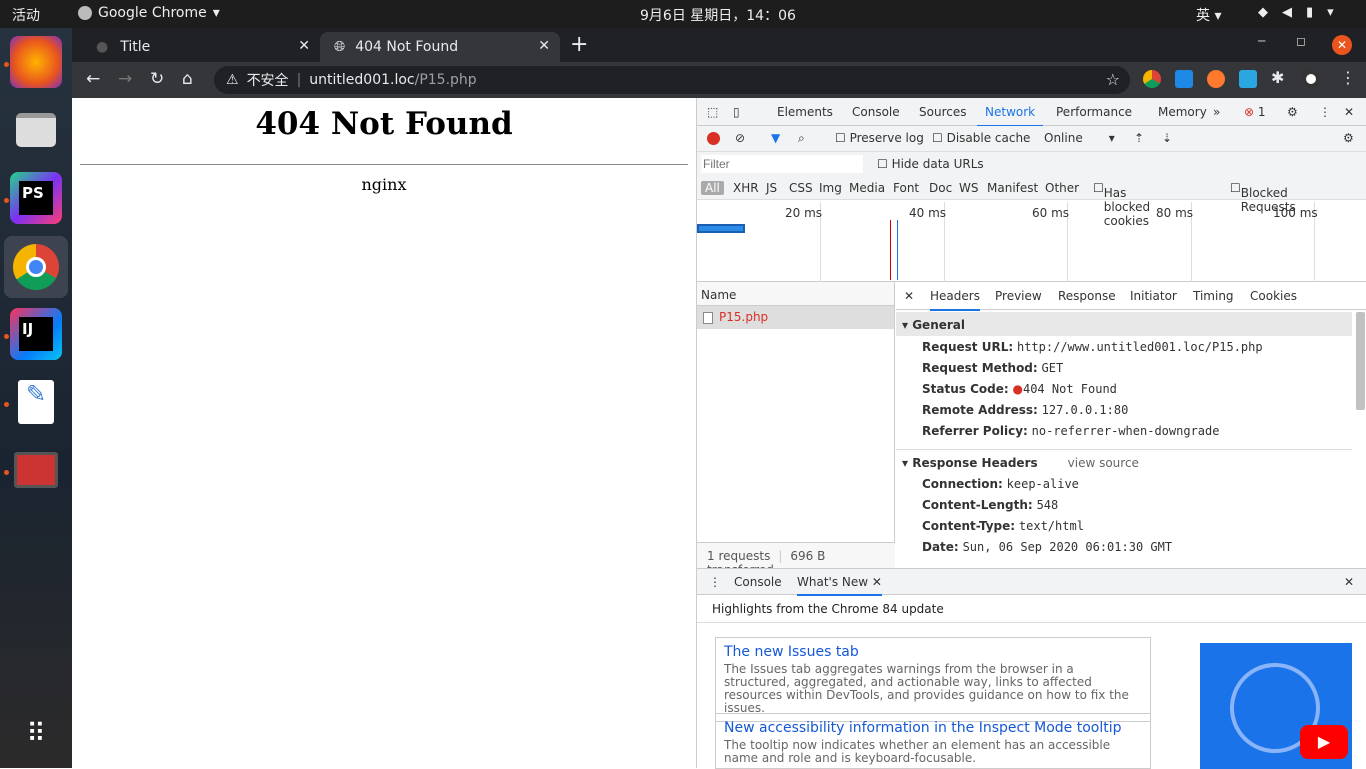  Describe the element at coordinates (876, 112) in the screenshot. I see `tab-console: Console` at that location.